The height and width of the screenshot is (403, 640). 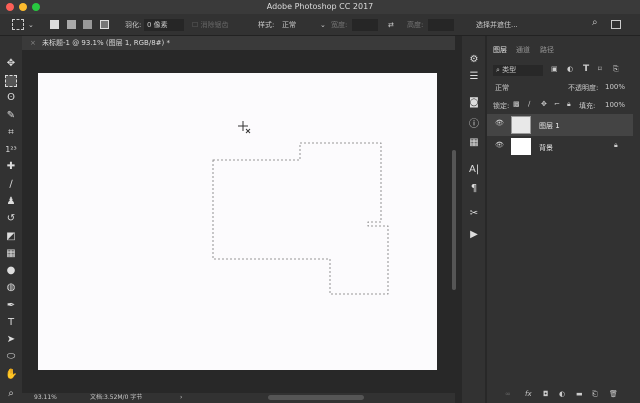 What do you see at coordinates (560, 147) in the screenshot?
I see `layer-row: 👁︎ 背景 🔒︎` at bounding box center [560, 147].